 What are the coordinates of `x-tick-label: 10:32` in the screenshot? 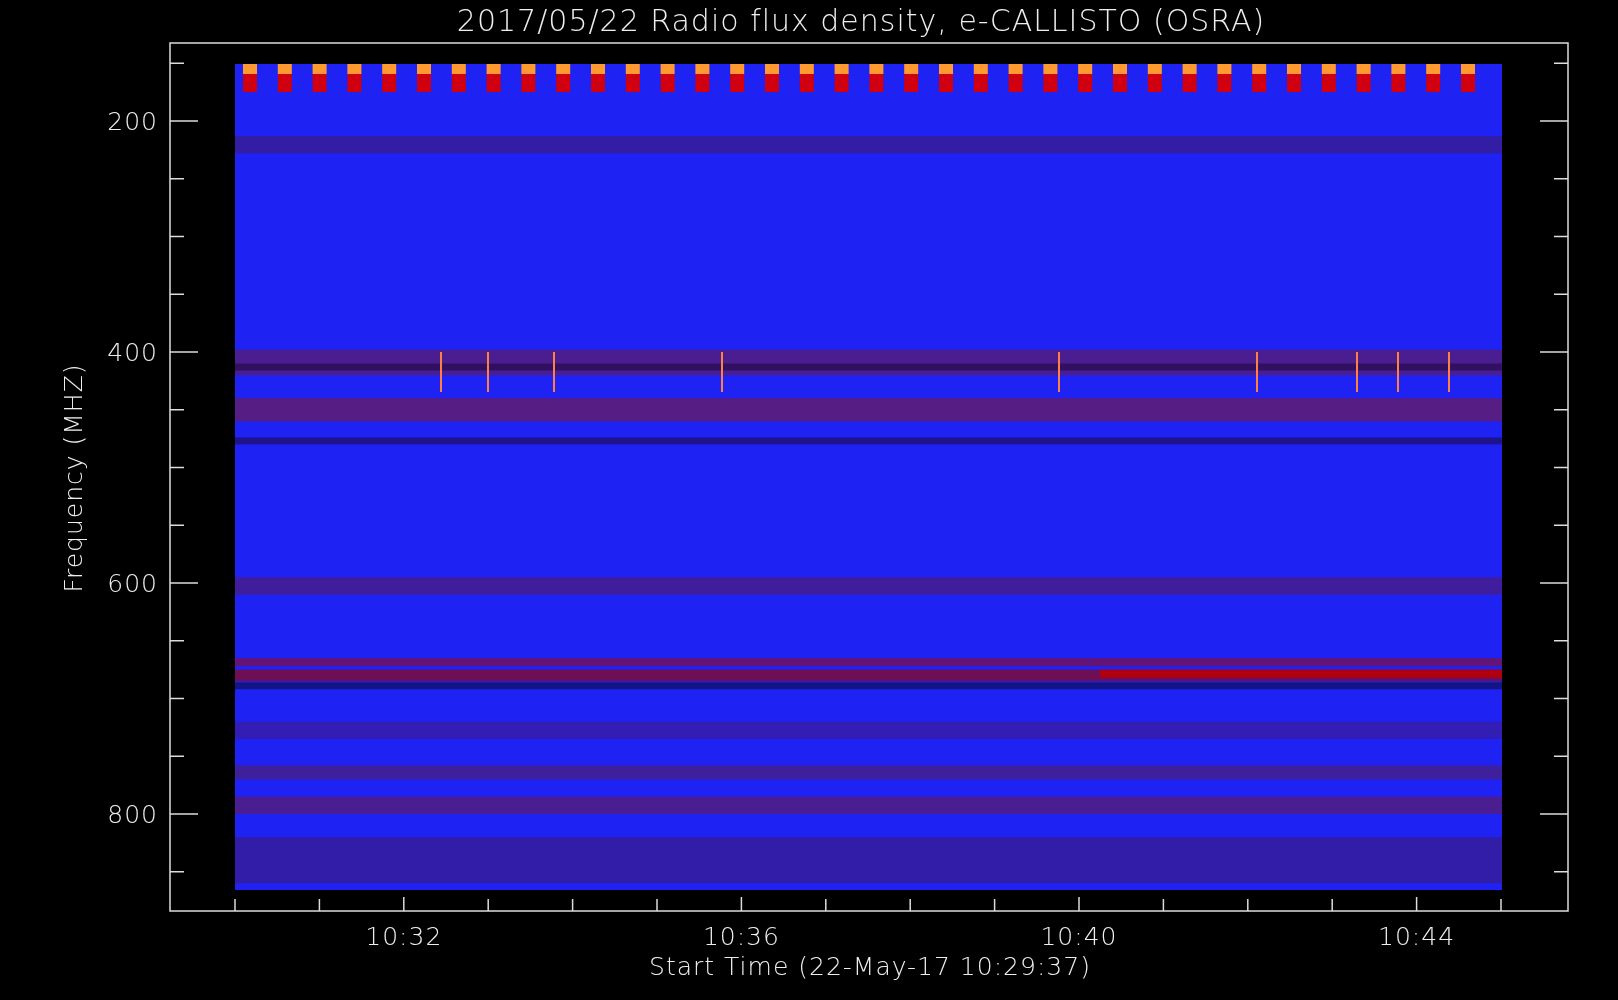 It's located at (404, 936).